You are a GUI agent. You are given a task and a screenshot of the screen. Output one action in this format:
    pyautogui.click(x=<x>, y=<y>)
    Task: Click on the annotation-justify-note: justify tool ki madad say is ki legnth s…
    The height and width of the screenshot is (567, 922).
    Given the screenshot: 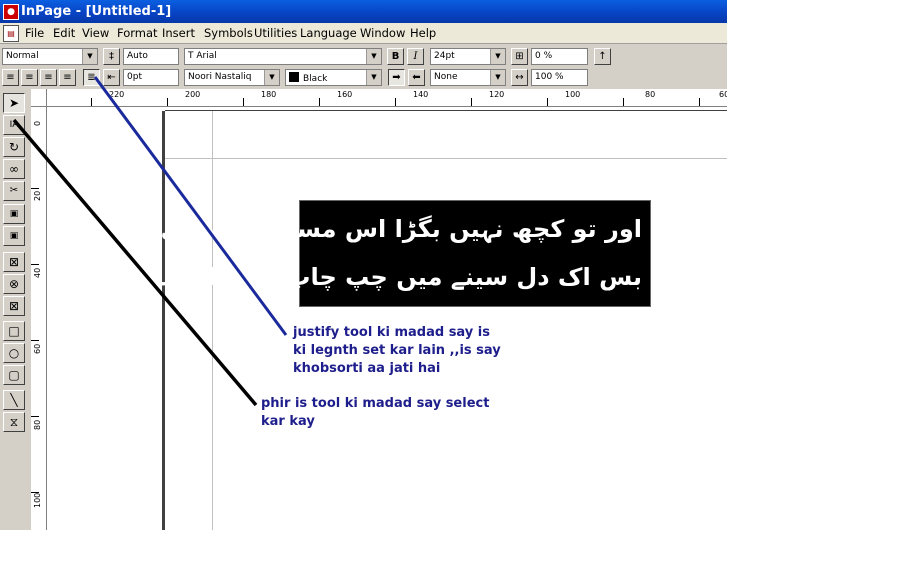 What is the action you would take?
    pyautogui.click(x=397, y=350)
    